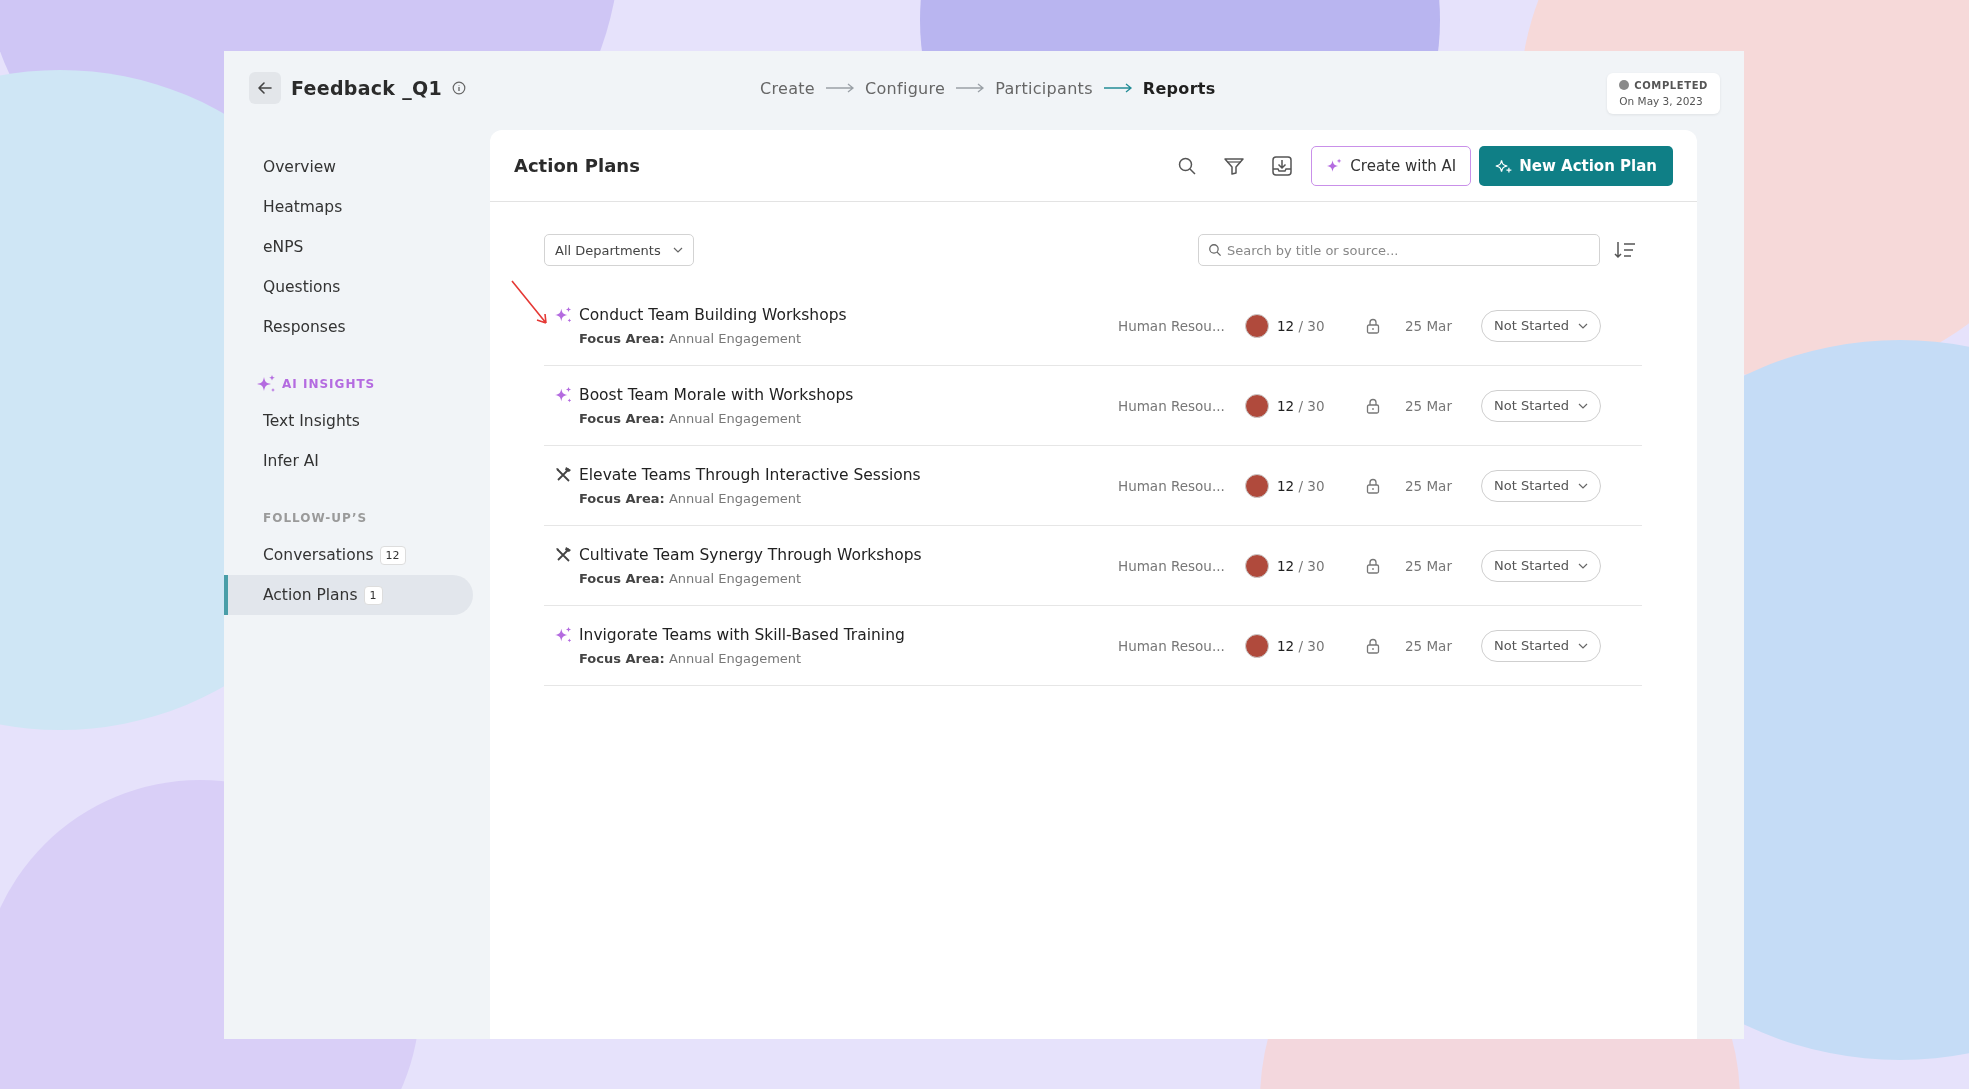  What do you see at coordinates (366, 88) in the screenshot?
I see `survey-title: Feedback _Q1` at bounding box center [366, 88].